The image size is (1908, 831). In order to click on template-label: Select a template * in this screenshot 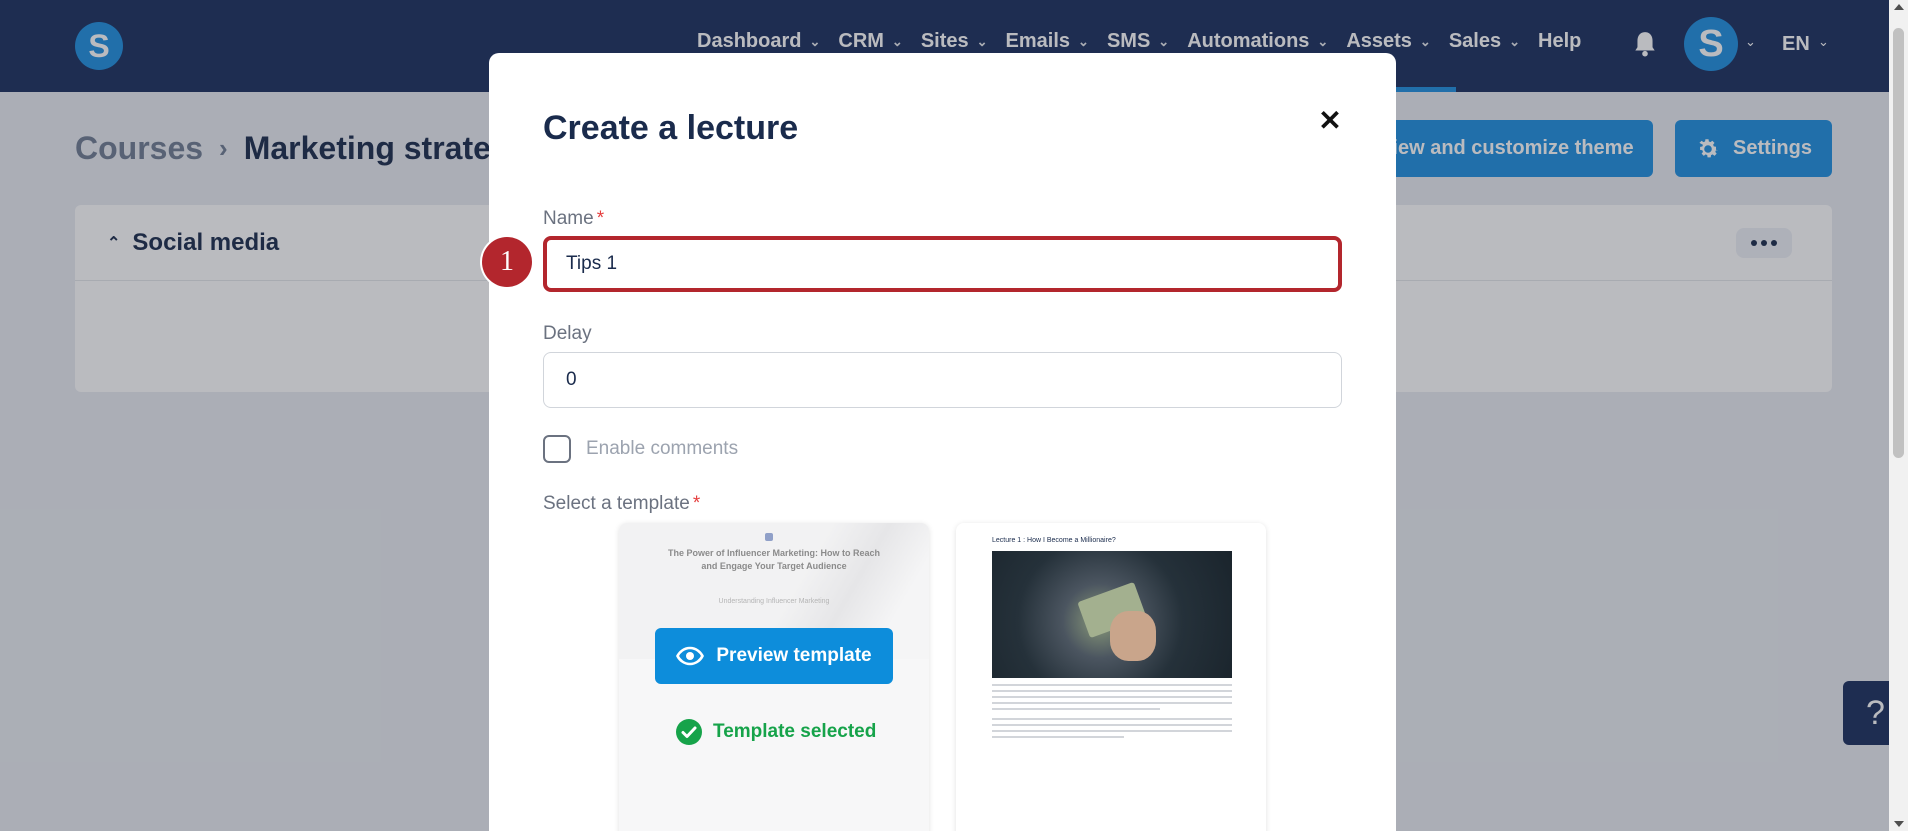, I will do `click(621, 504)`.